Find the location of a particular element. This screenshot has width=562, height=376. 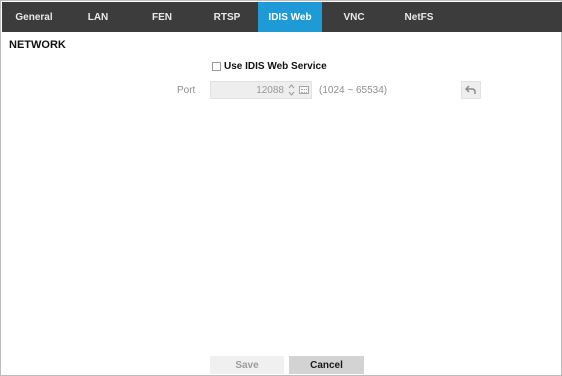

undo-arrow-icon is located at coordinates (470, 89).